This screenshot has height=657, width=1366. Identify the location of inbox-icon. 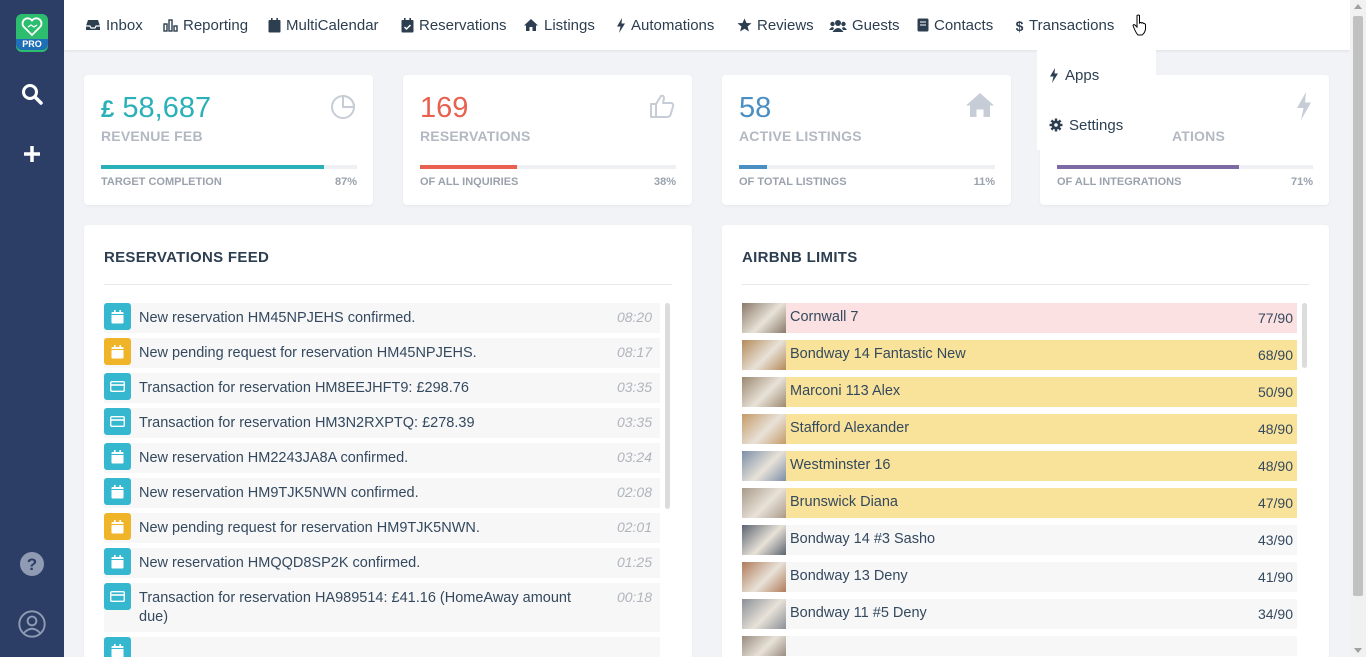
(93, 25).